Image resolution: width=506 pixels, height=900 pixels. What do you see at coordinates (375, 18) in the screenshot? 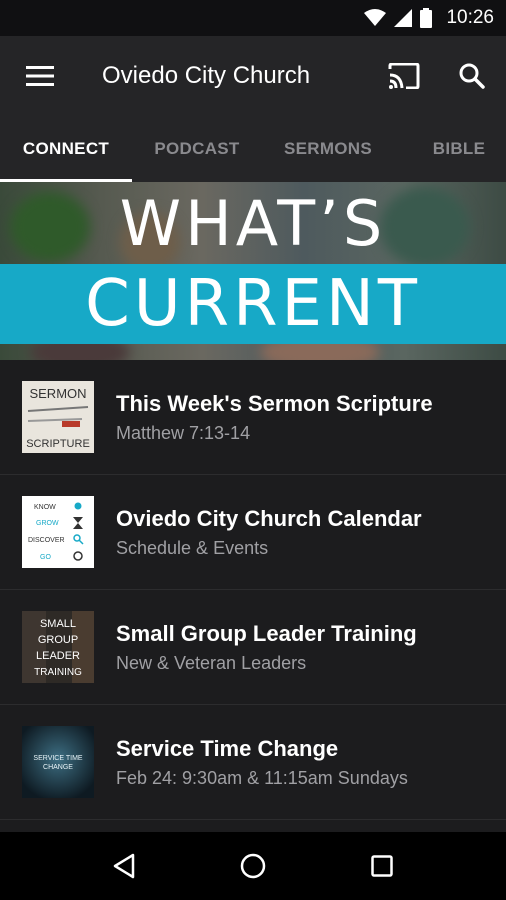
I see `wifi-icon` at bounding box center [375, 18].